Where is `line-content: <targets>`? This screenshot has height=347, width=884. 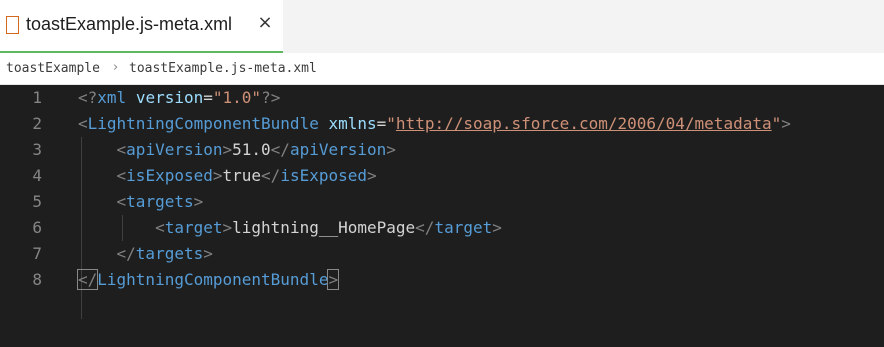 line-content: <targets> is located at coordinates (160, 201).